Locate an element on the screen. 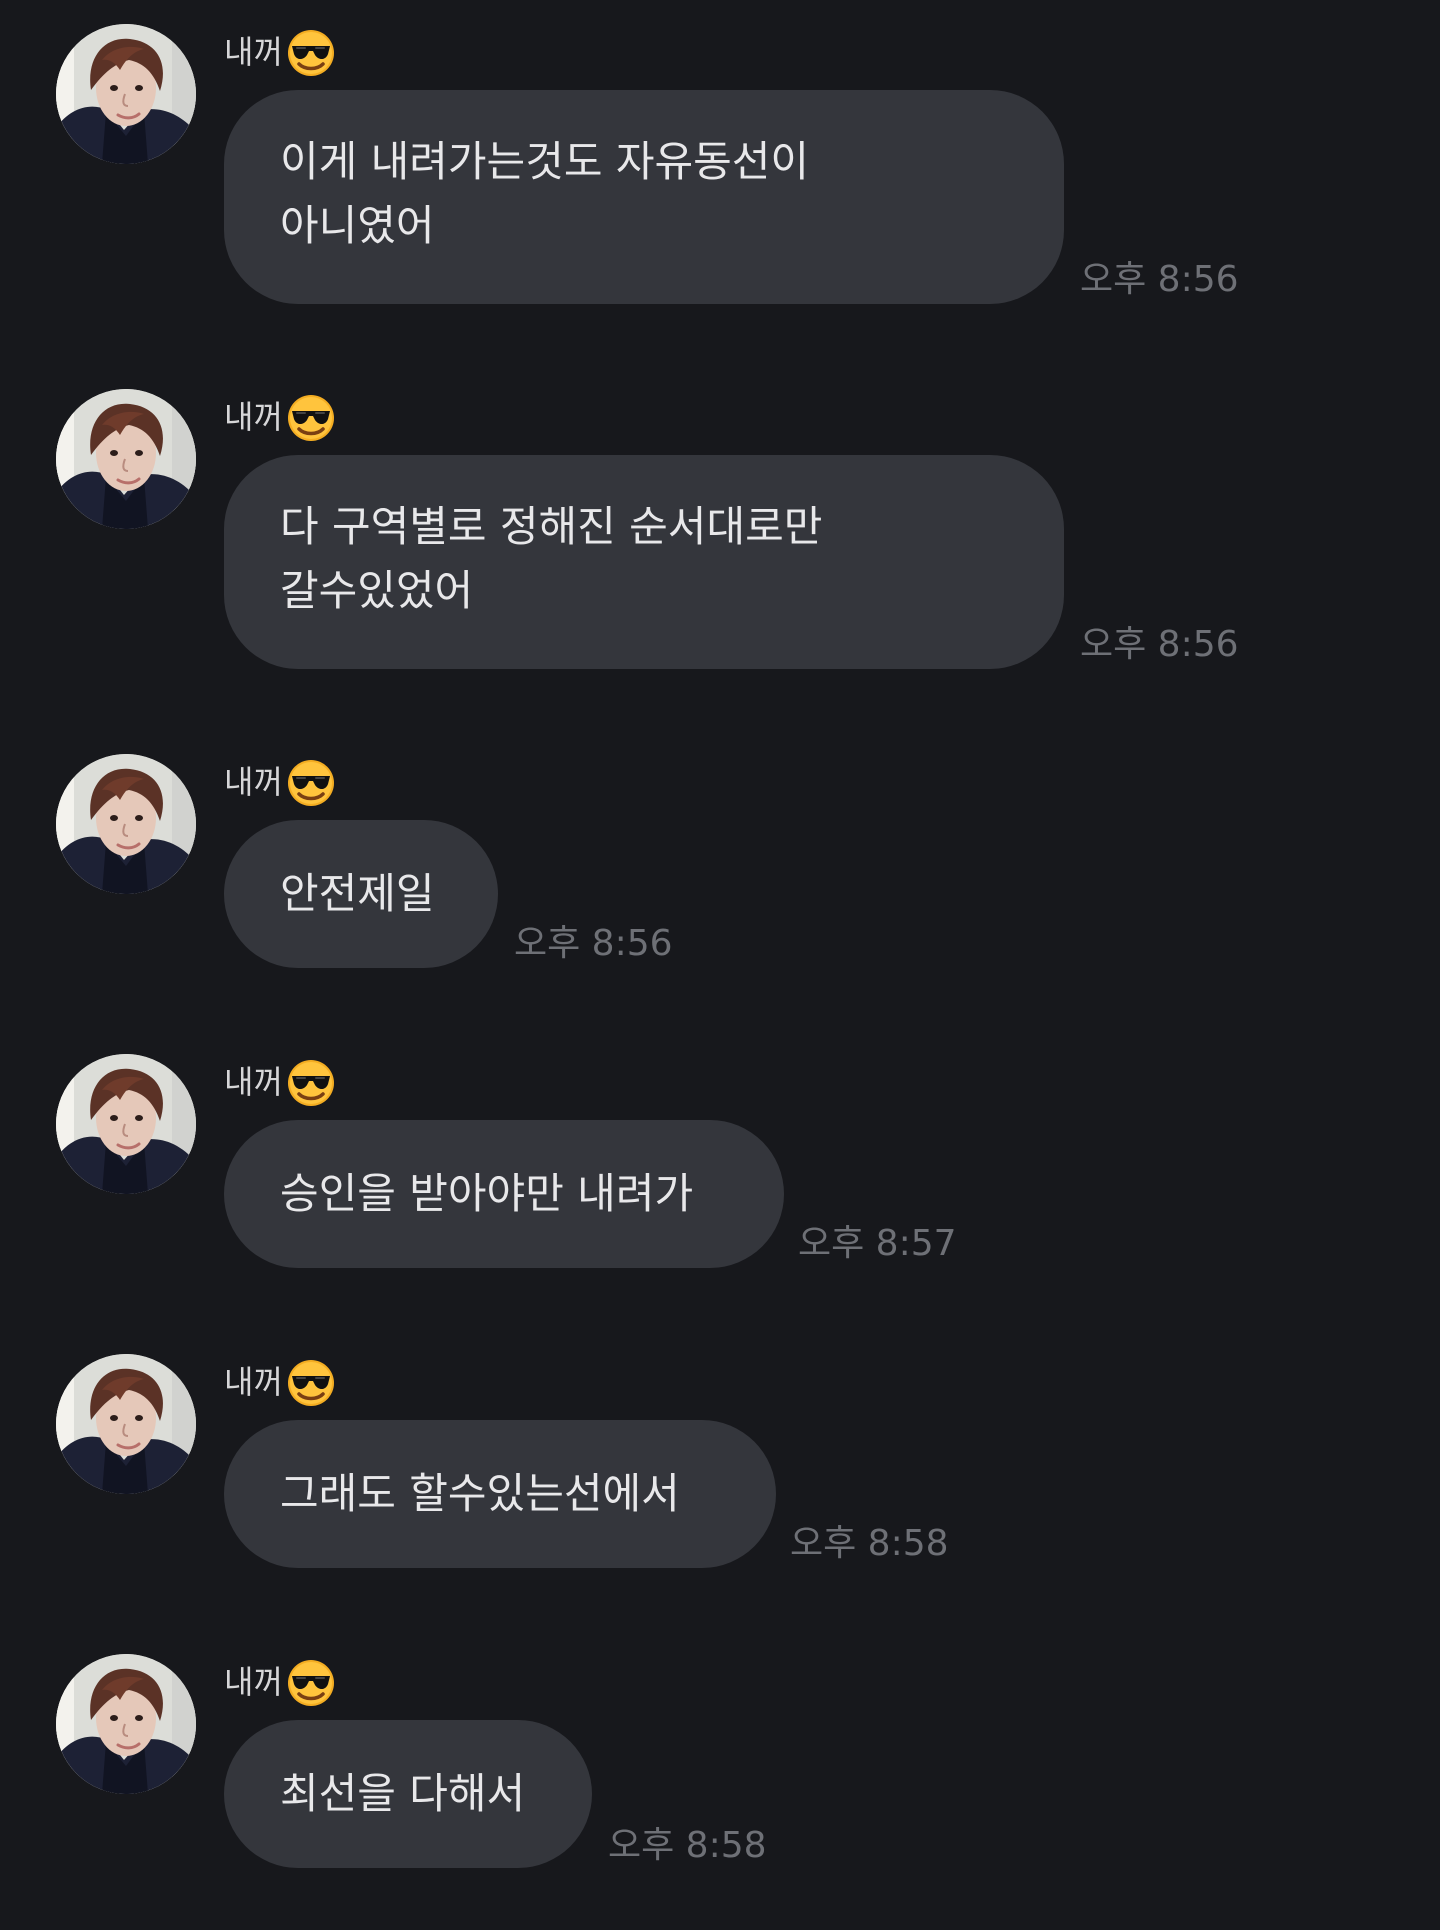  message-bubble: 승인을 받아야만 내려가 is located at coordinates (504, 1194).